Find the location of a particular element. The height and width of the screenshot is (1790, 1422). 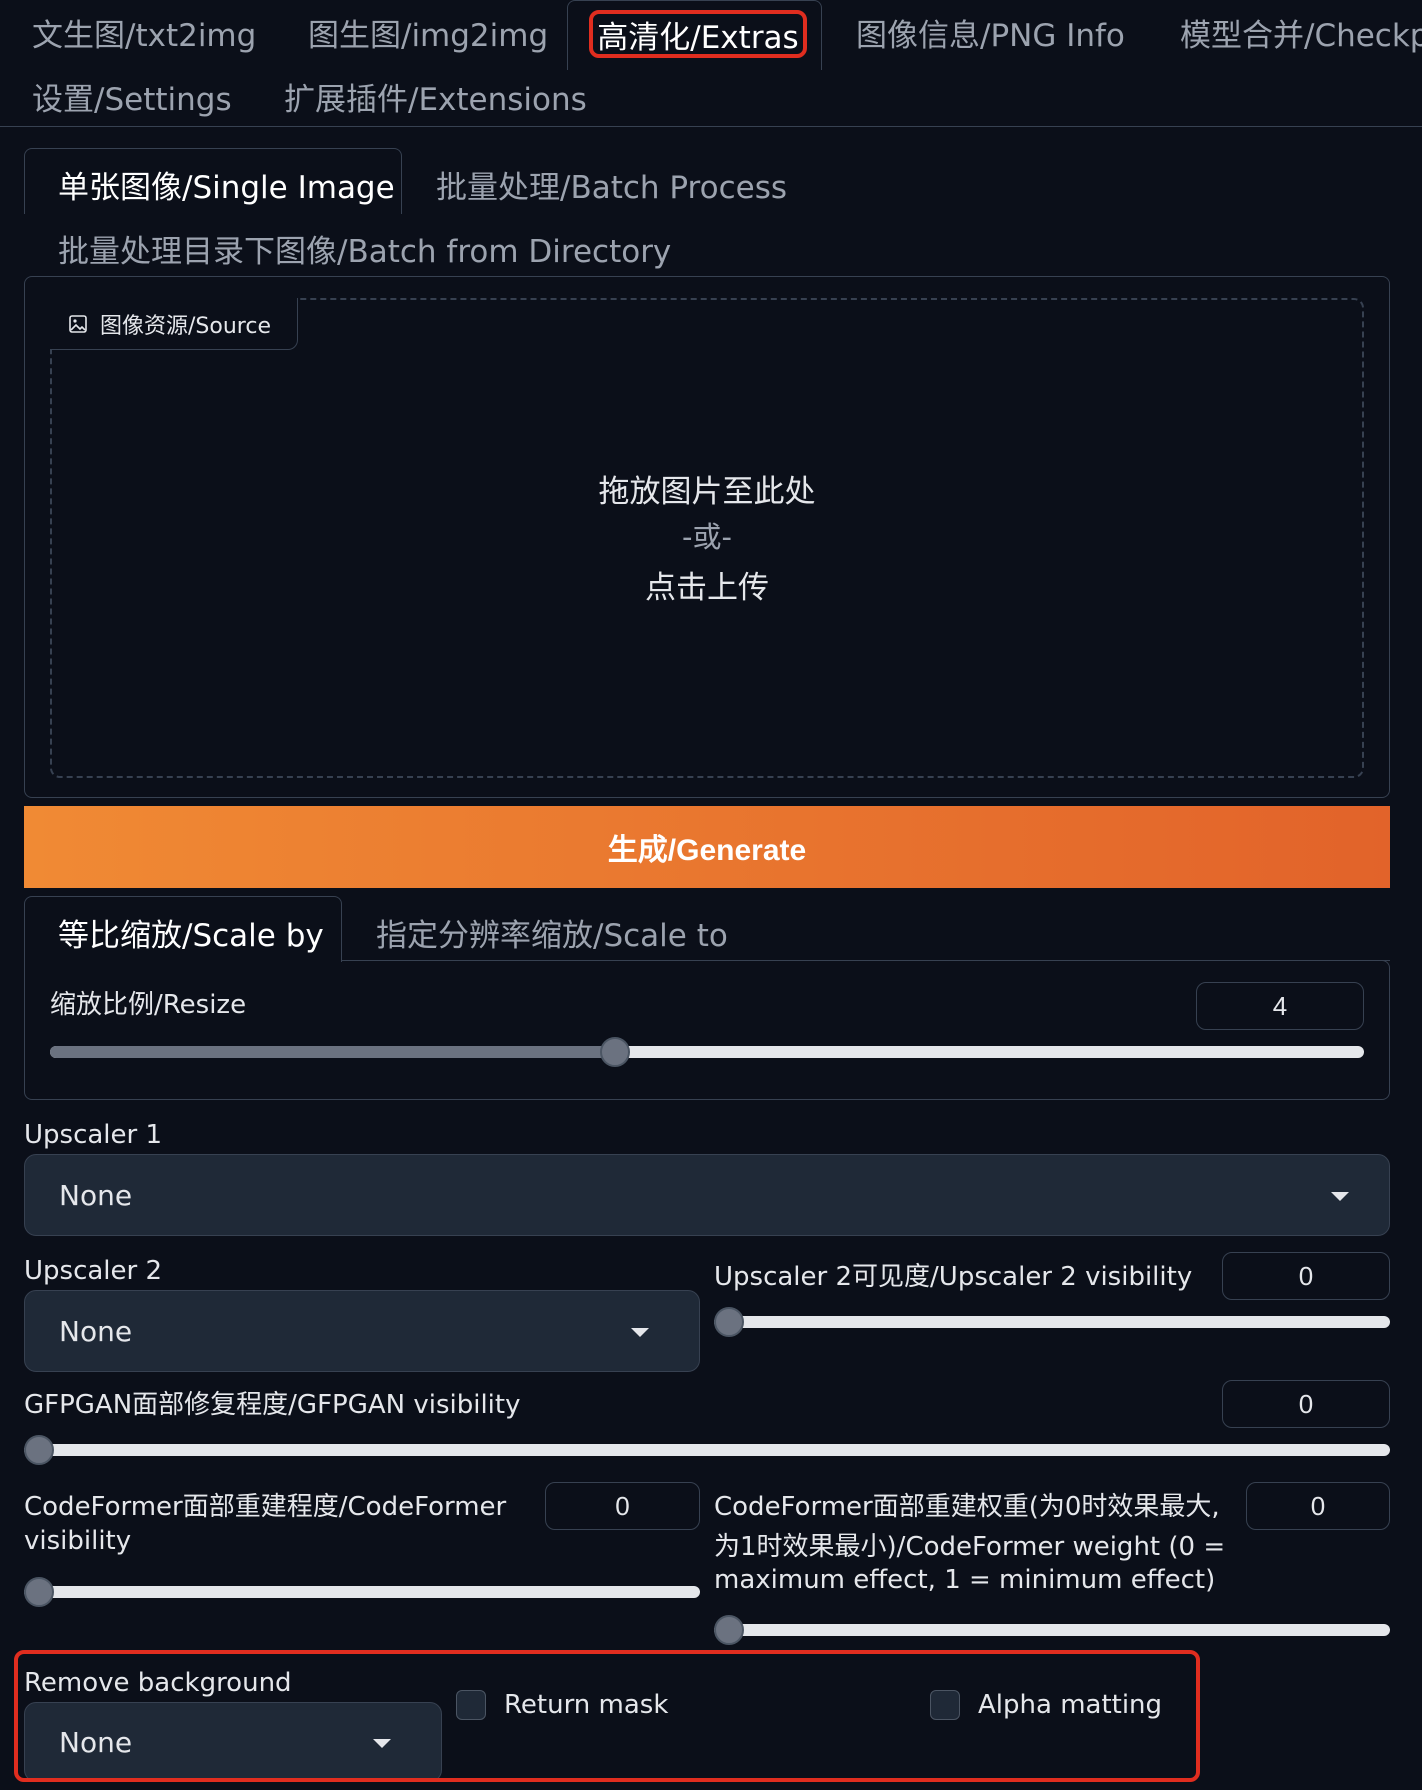

tab-settings: 设置/Settings is located at coordinates (132, 96).